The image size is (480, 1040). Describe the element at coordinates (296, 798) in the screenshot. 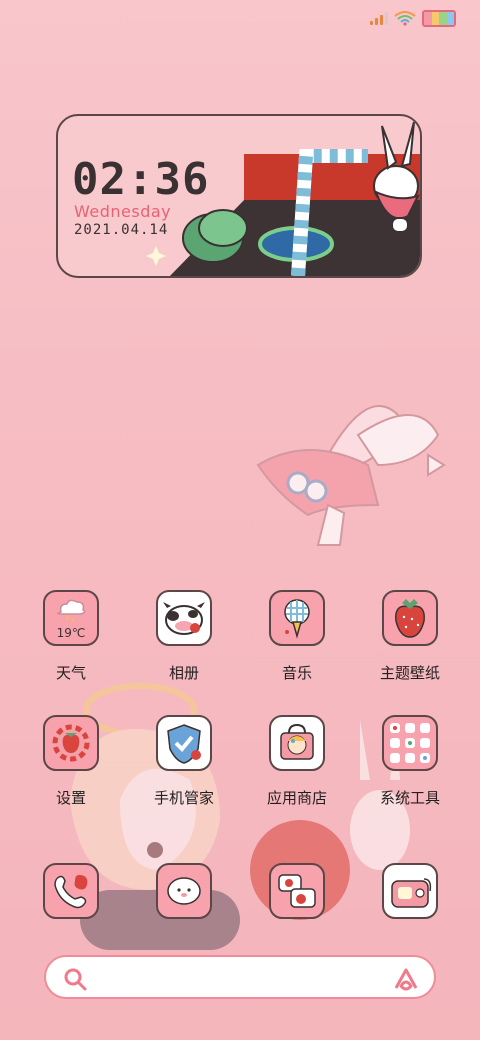

I see `app-label: 应用商店` at that location.